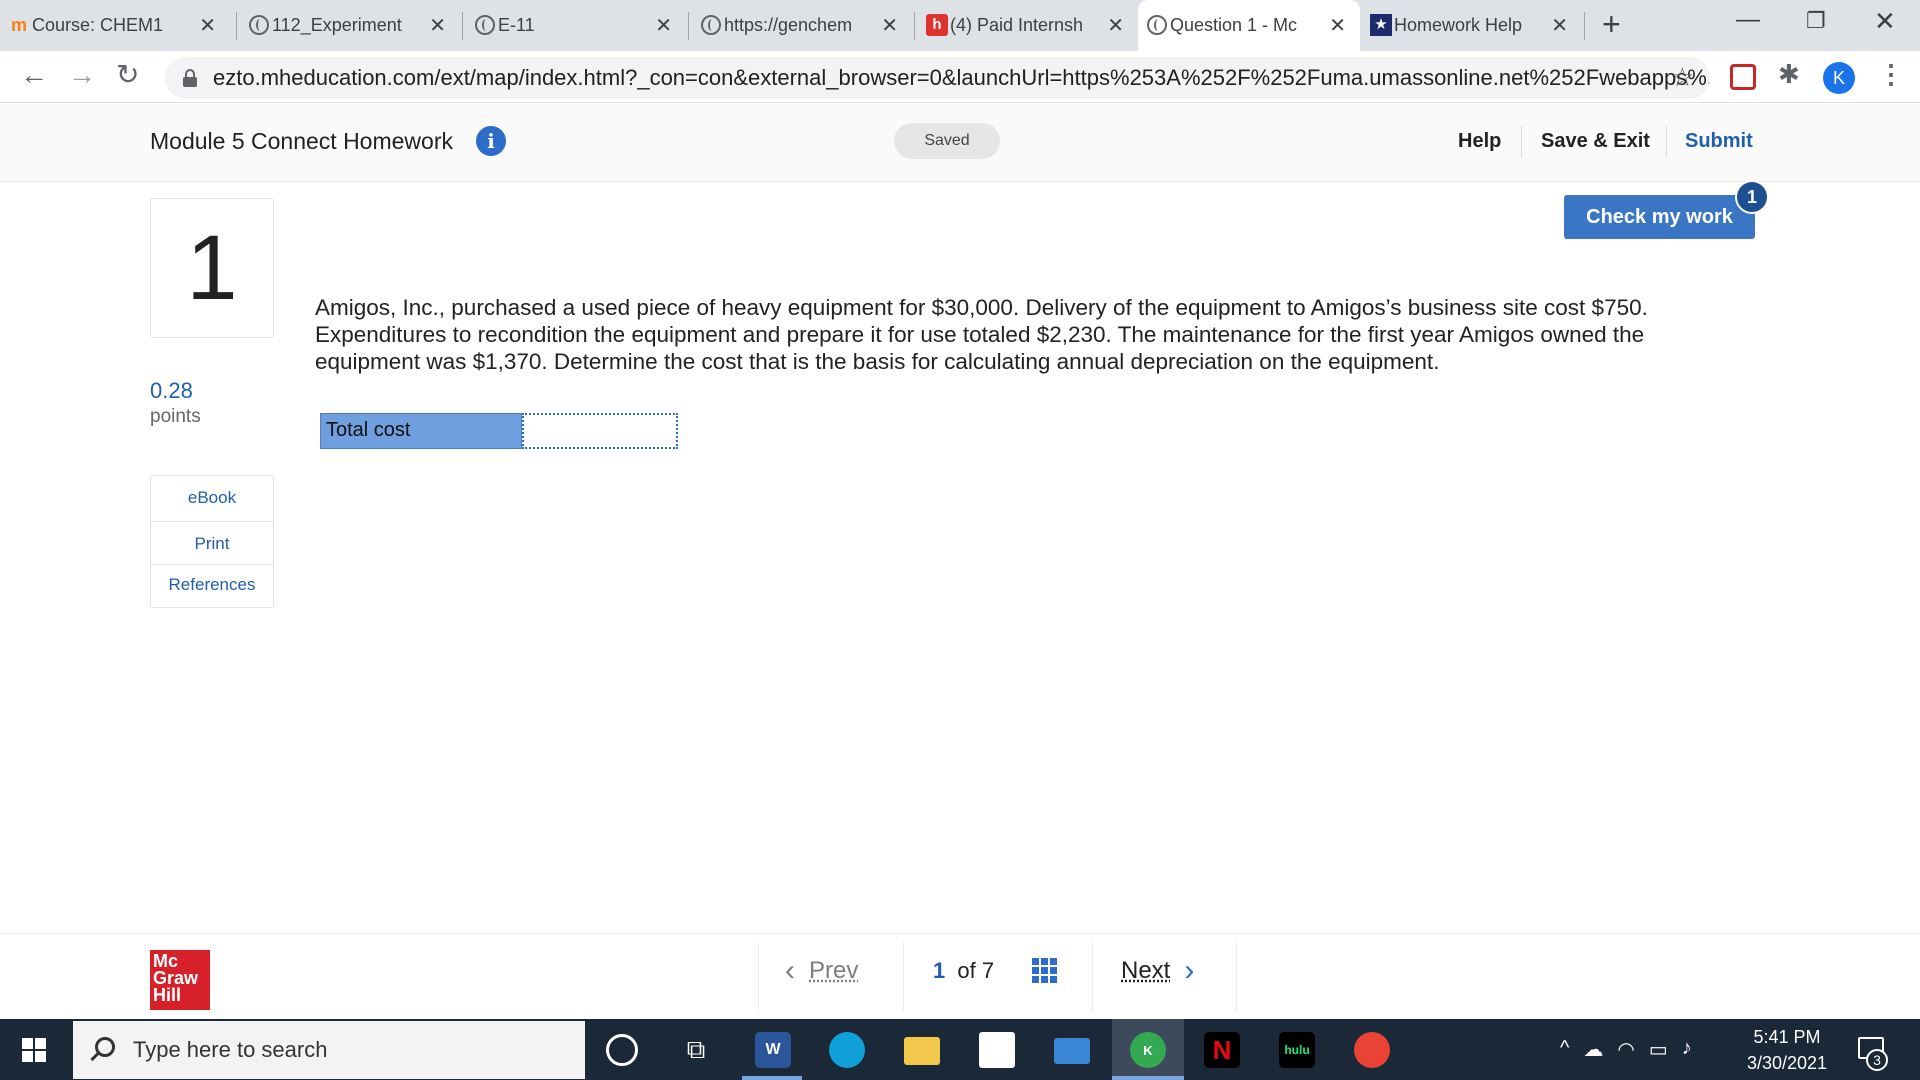  I want to click on puzzle-icon: ✱, so click(1789, 74).